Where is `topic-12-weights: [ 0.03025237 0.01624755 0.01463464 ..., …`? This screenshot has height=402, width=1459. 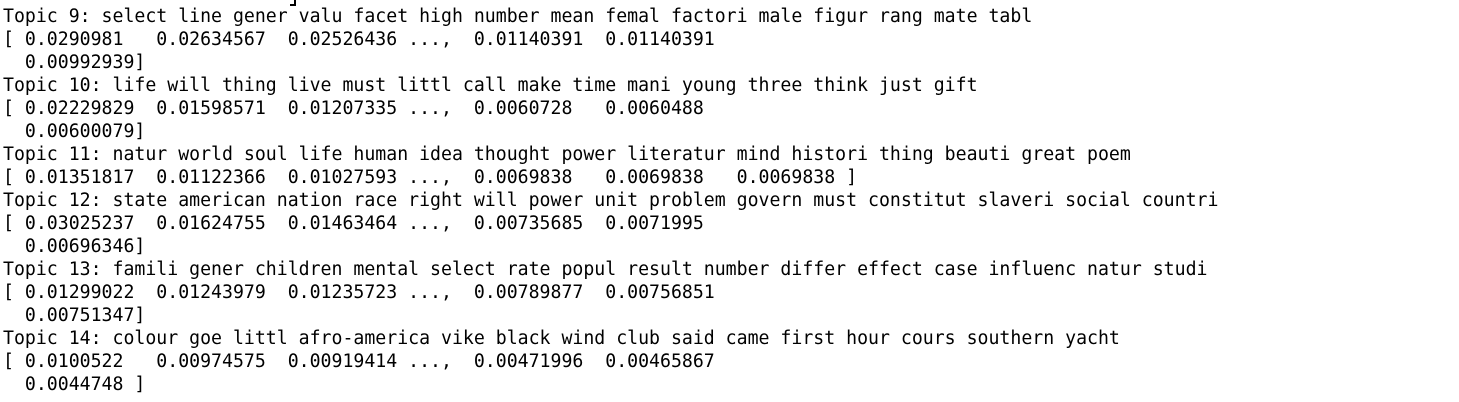
topic-12-weights: [ 0.03025237 0.01624755 0.01463464 ..., … is located at coordinates (353, 223).